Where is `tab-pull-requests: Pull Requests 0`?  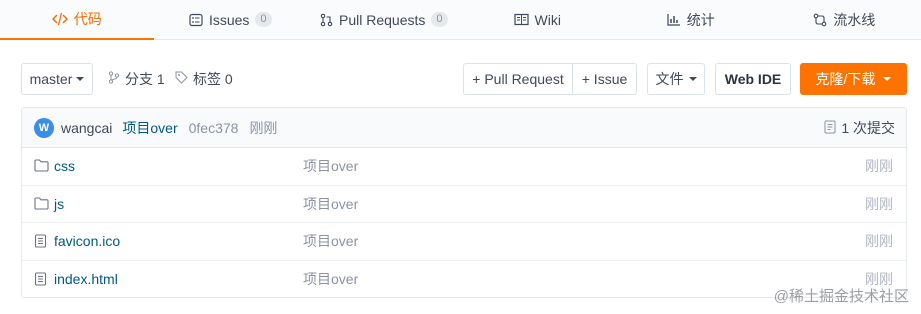
tab-pull-requests: Pull Requests 0 is located at coordinates (384, 19).